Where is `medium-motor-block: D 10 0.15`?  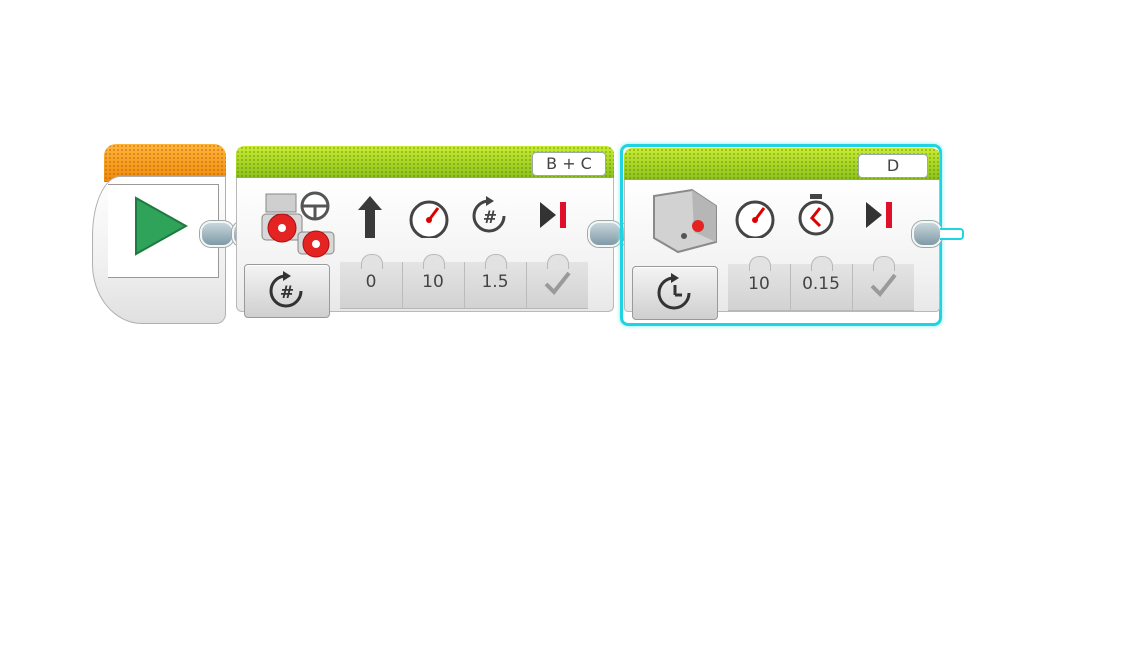
medium-motor-block: D 10 0.15 is located at coordinates (782, 234).